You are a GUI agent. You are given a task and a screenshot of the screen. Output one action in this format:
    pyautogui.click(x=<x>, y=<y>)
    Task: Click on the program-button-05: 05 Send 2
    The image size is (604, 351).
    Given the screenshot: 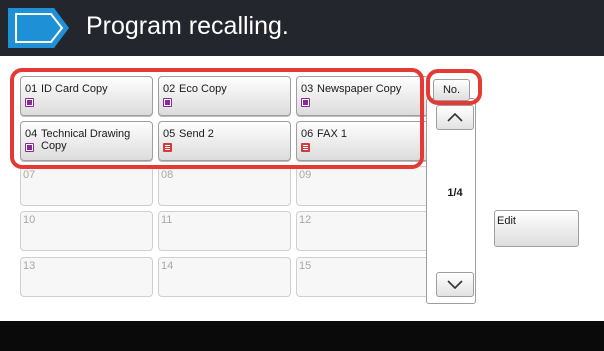 What is the action you would take?
    pyautogui.click(x=224, y=141)
    